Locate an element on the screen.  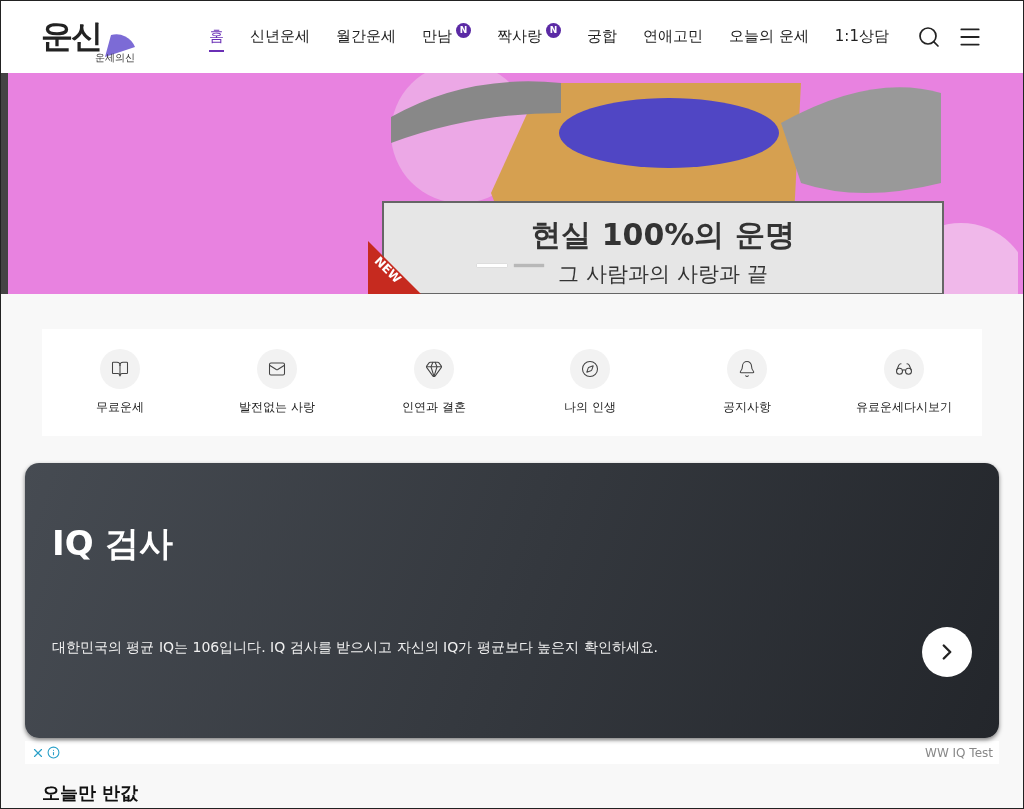
info-icon is located at coordinates (53, 752).